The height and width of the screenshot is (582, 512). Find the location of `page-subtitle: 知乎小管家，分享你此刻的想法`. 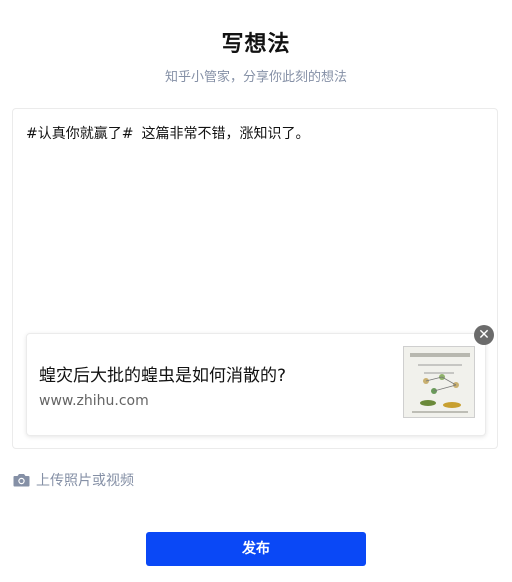

page-subtitle: 知乎小管家，分享你此刻的想法 is located at coordinates (255, 77).